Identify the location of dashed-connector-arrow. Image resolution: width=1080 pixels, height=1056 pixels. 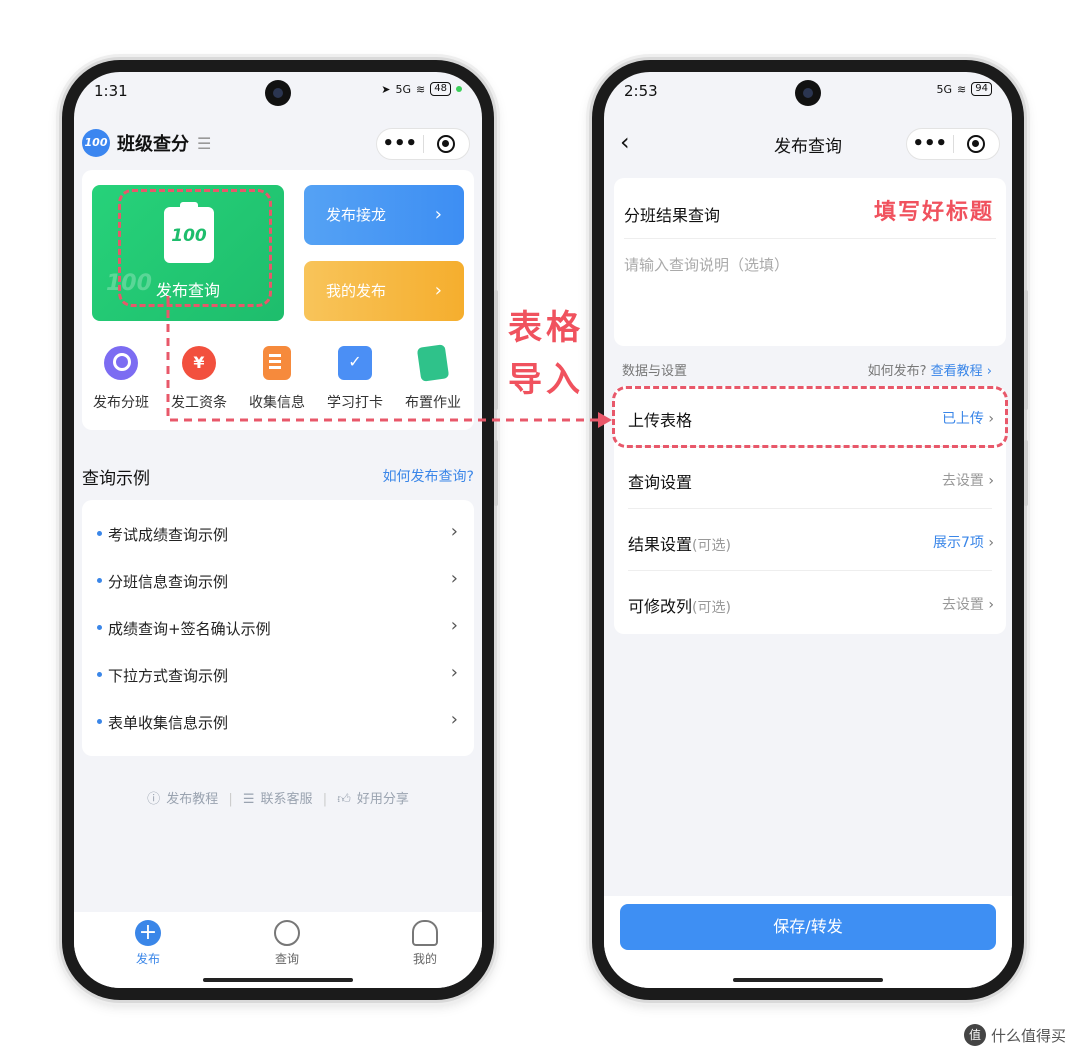
(389, 362).